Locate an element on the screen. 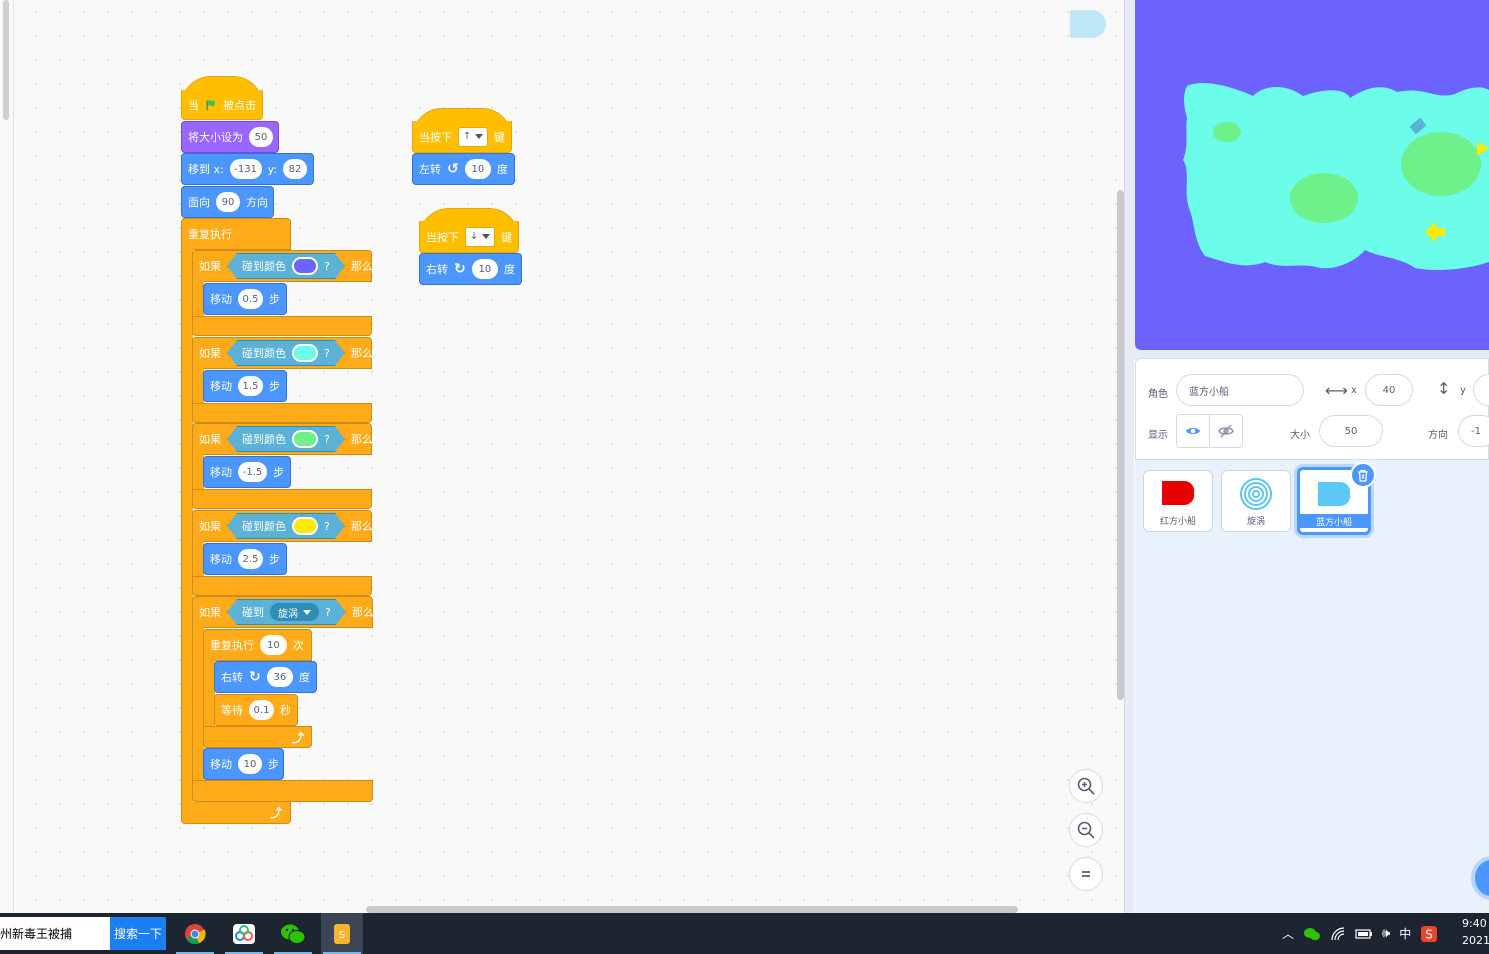 This screenshot has height=954, width=1489. x-field: 40 is located at coordinates (1389, 390).